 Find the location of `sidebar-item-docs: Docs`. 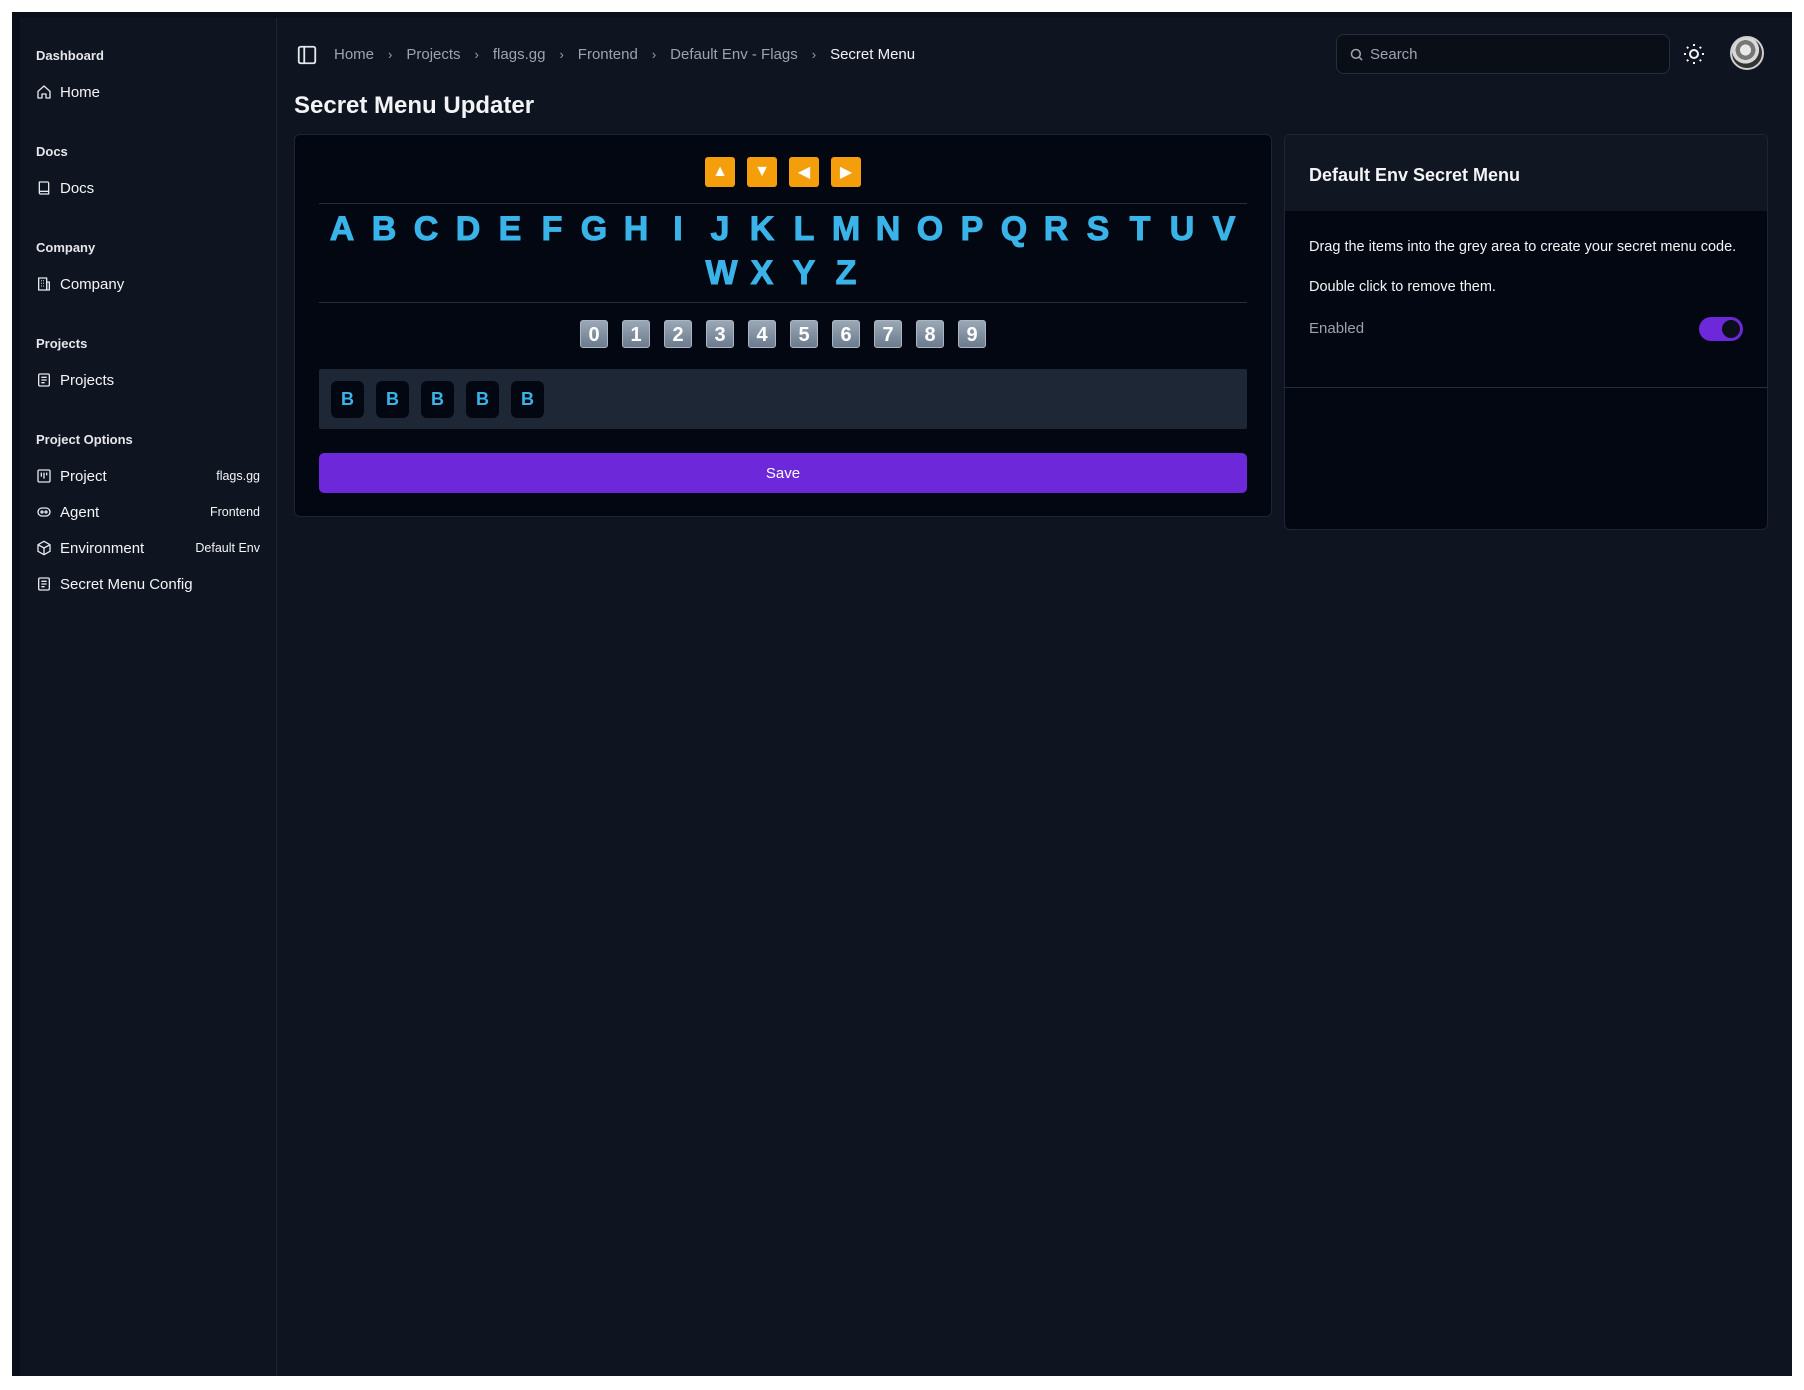

sidebar-item-docs: Docs is located at coordinates (148, 188).